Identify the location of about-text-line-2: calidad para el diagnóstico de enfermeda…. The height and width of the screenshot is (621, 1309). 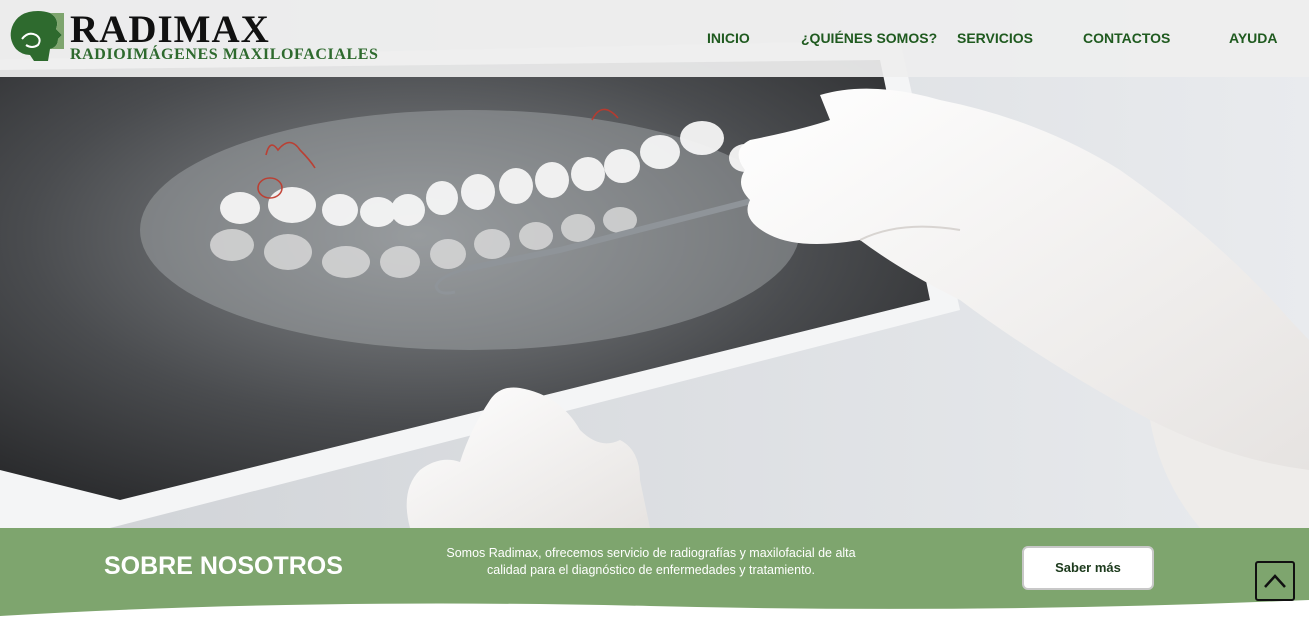
(651, 570).